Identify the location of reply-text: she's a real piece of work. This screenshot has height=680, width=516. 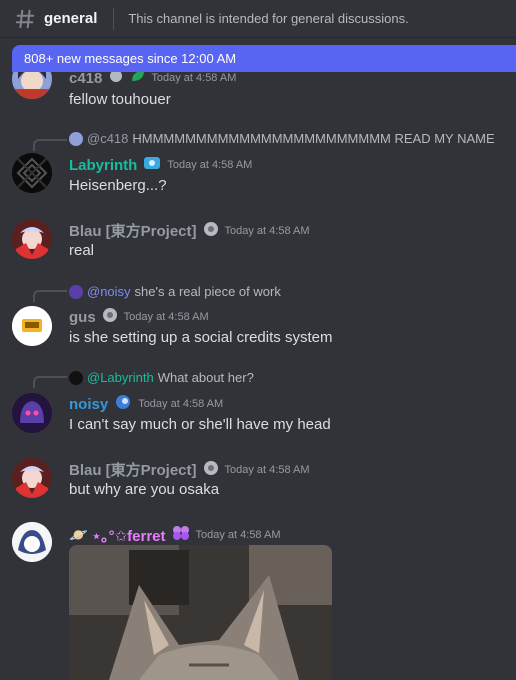
(207, 291).